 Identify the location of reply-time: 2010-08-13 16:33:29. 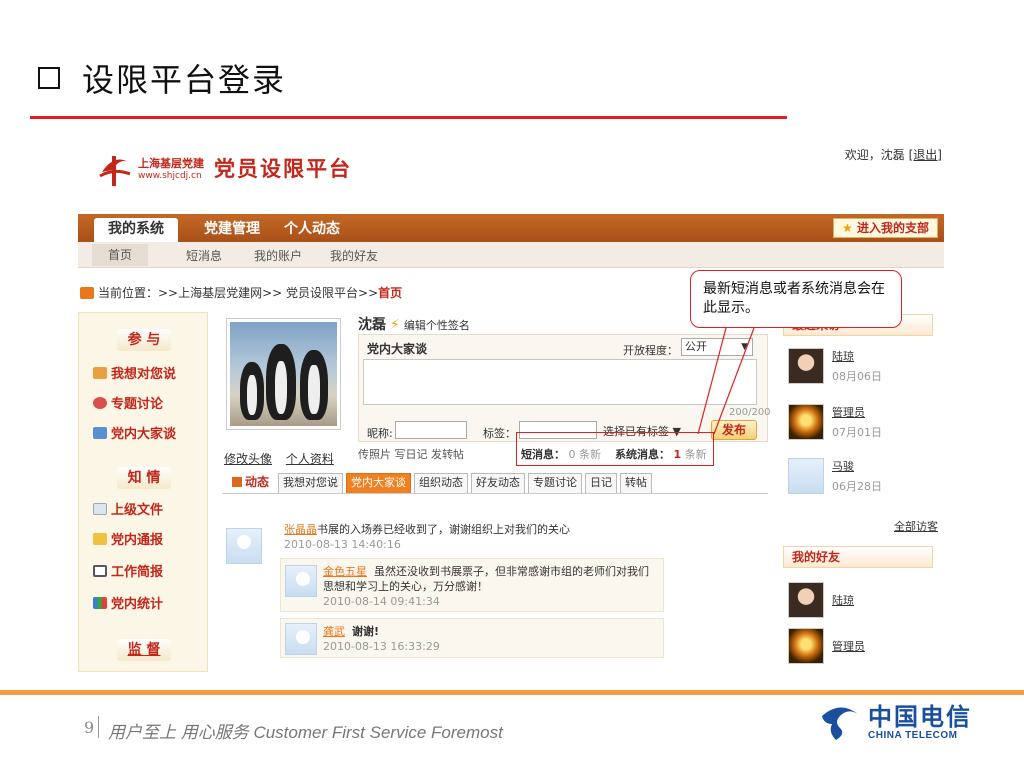
(381, 646).